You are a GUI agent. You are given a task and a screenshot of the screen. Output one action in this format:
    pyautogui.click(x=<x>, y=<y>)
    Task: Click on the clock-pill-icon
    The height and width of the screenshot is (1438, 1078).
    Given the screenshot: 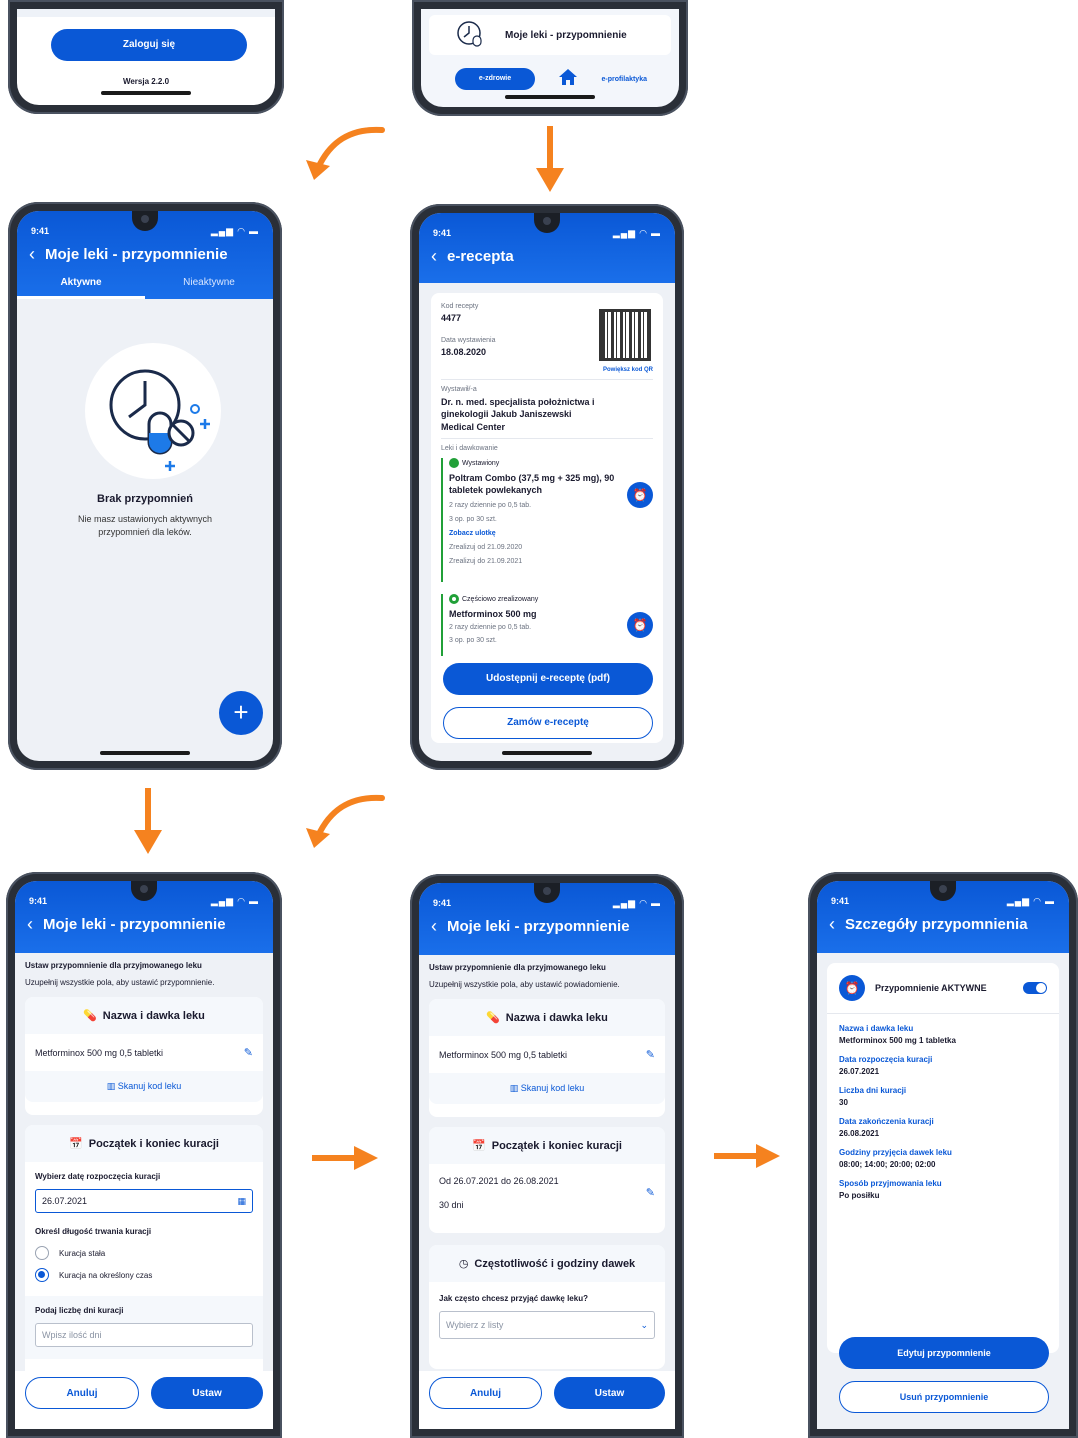 What is the action you would take?
    pyautogui.click(x=159, y=420)
    